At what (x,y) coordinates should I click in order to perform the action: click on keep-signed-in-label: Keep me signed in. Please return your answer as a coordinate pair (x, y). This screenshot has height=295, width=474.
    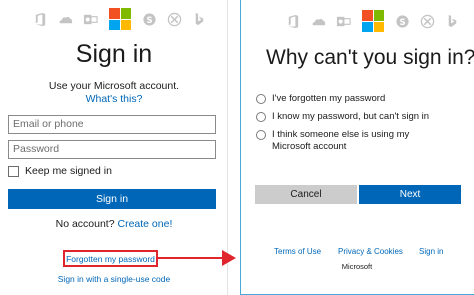
    Looking at the image, I should click on (68, 171).